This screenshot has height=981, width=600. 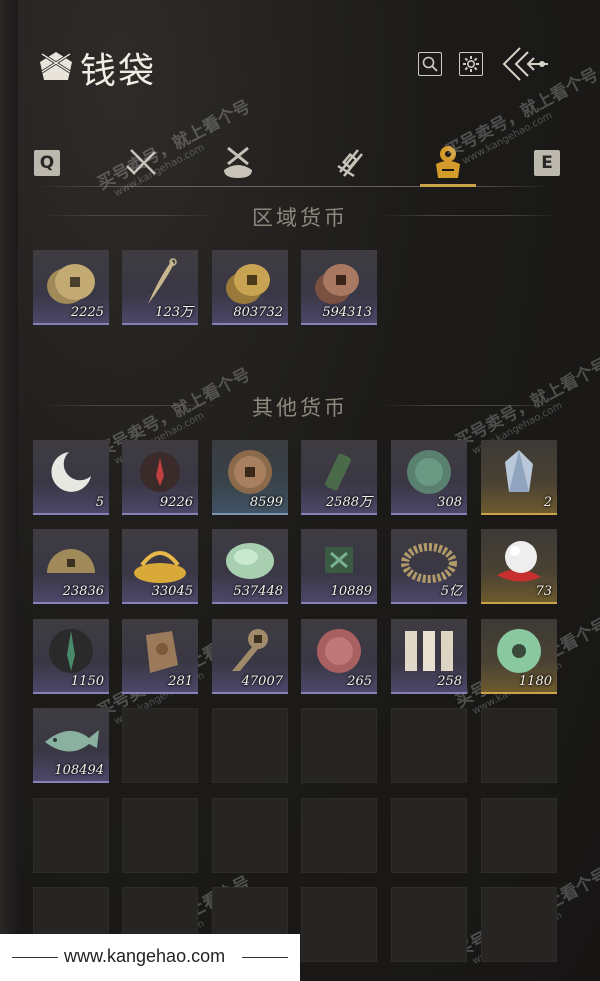 I want to click on ancient-coin-icon, so click(x=250, y=472).